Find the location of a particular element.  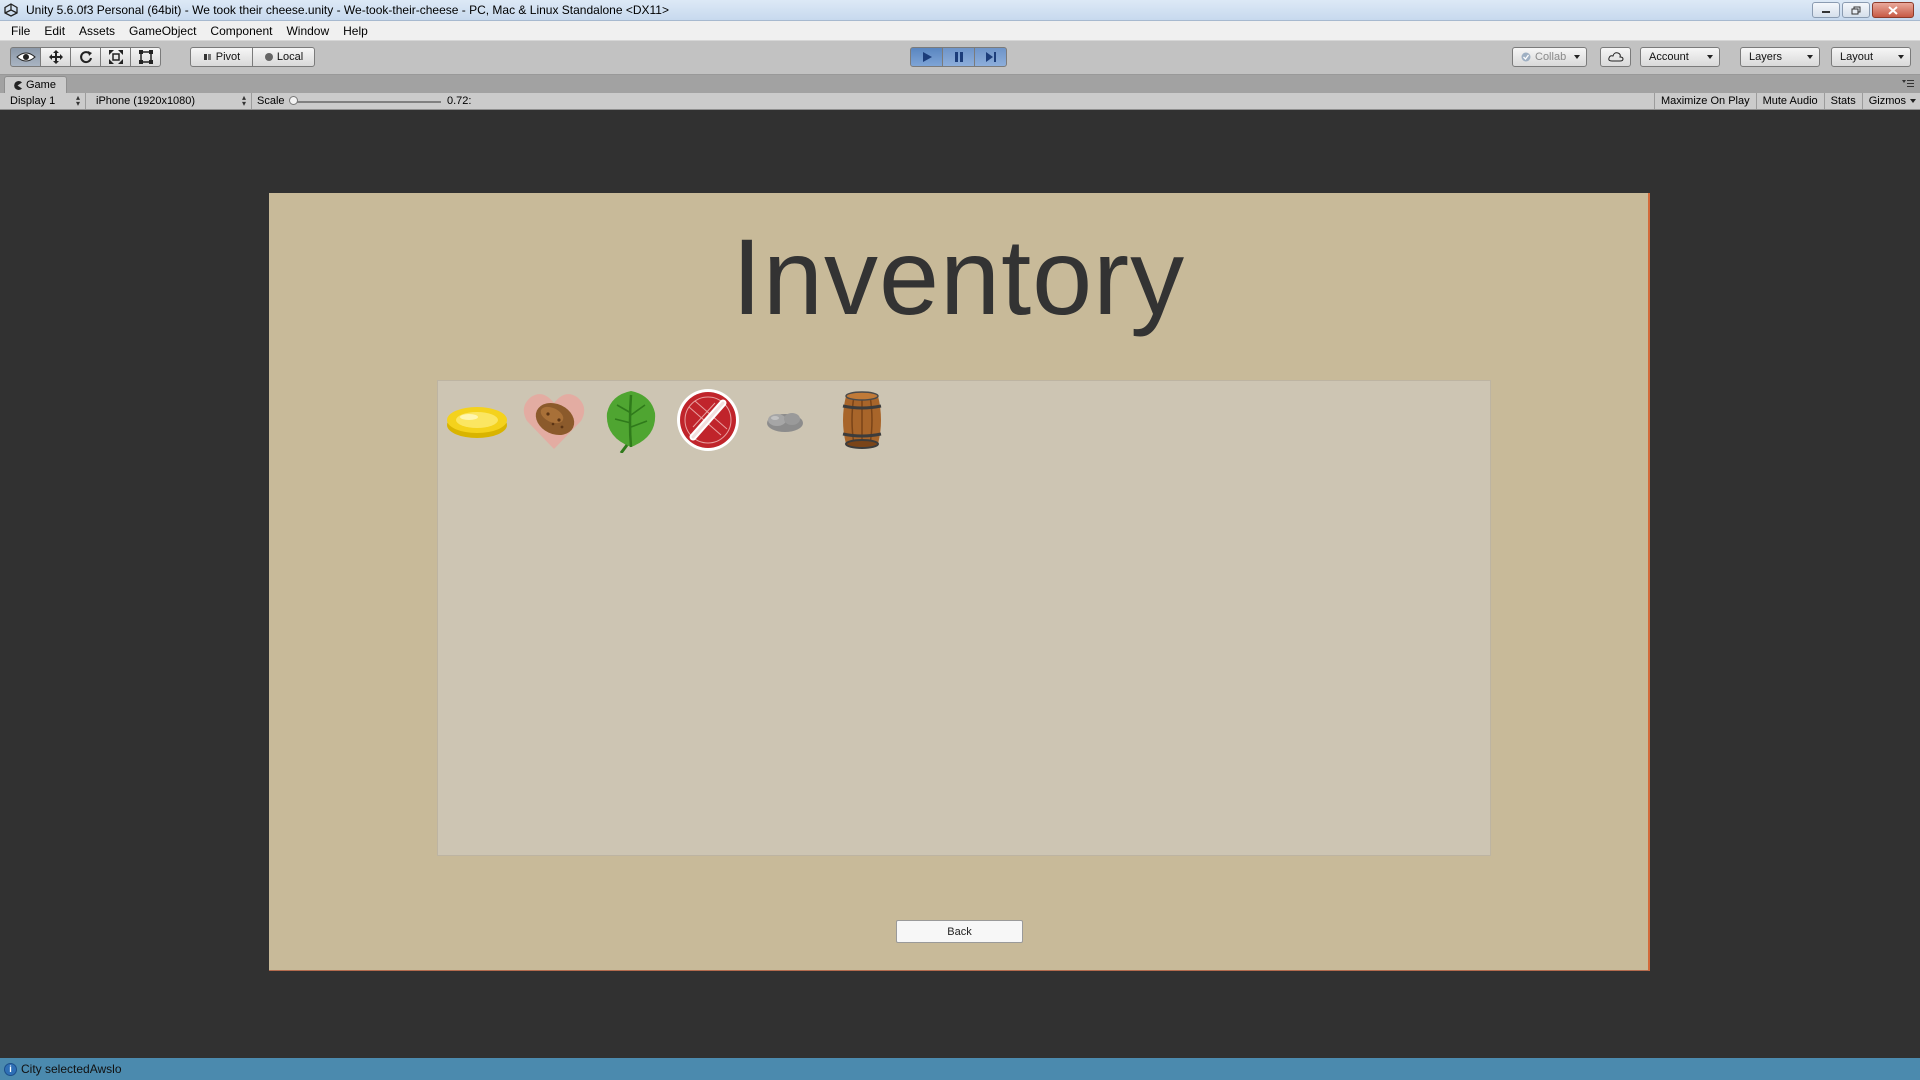

resolution-select: iPhone (1920x1080) ▴ ▾ is located at coordinates (171, 101).